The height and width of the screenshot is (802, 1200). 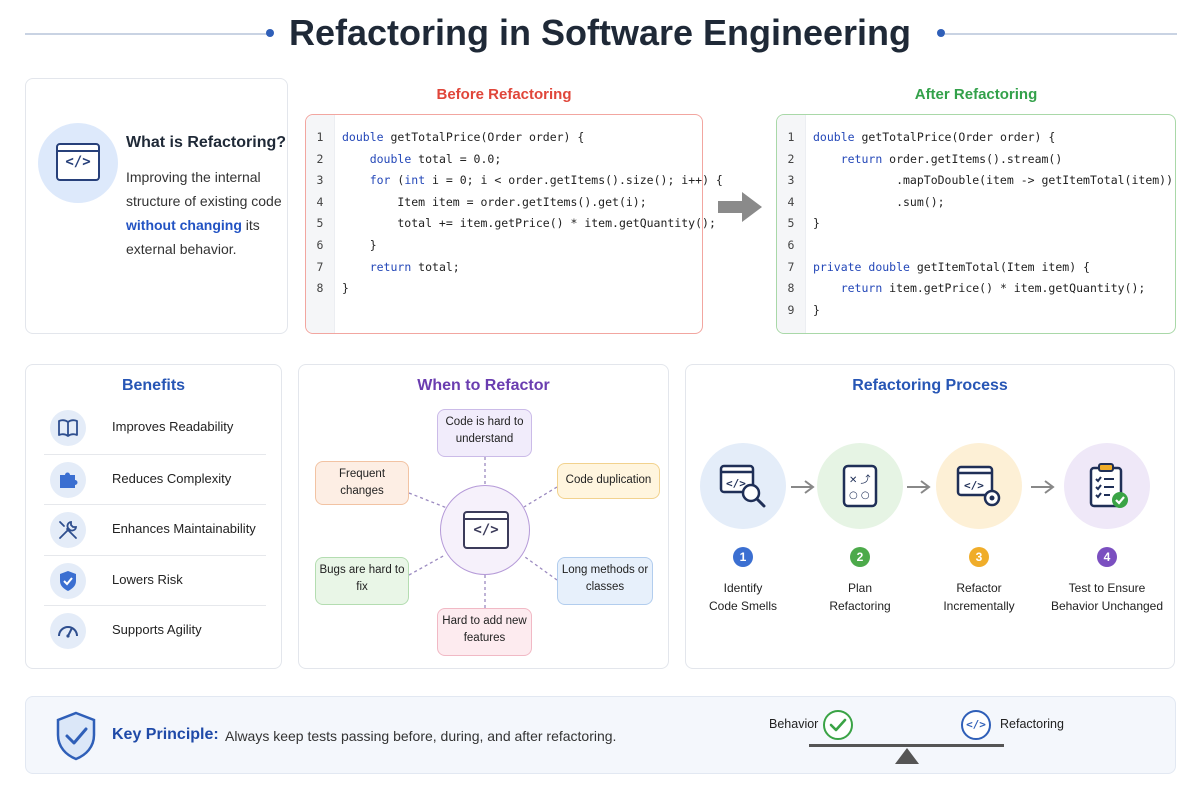 What do you see at coordinates (743, 606) in the screenshot?
I see `step-label: Code Smells` at bounding box center [743, 606].